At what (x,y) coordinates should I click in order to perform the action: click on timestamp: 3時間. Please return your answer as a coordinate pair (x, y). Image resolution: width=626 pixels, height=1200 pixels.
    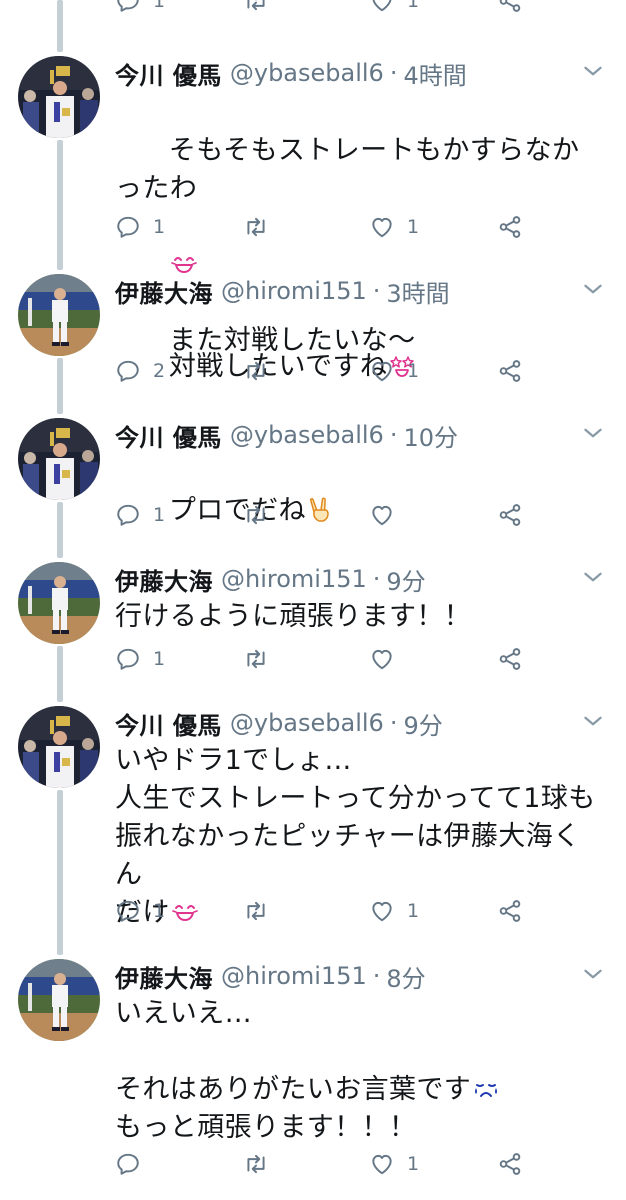
    Looking at the image, I should click on (417, 291).